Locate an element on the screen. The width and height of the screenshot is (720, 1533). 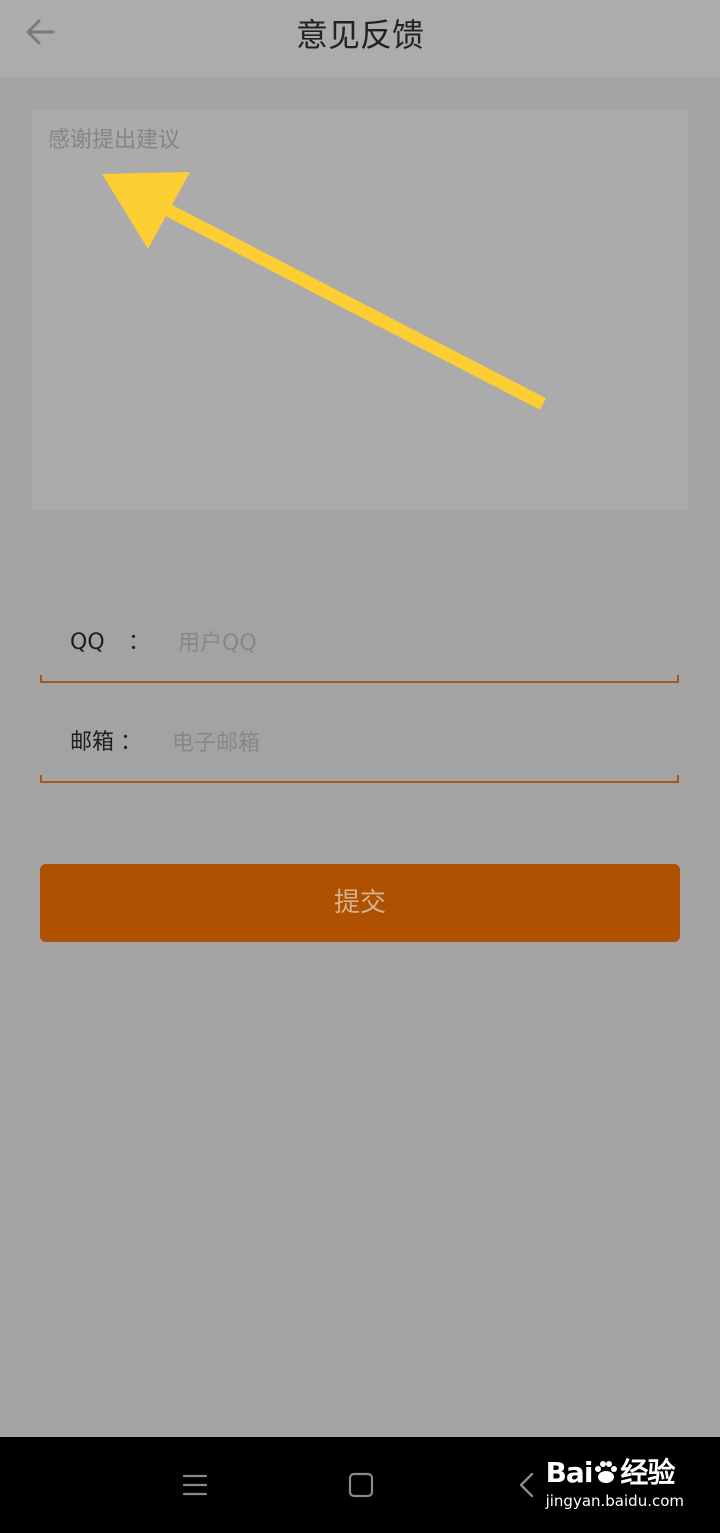
email-field-row: 邮箱 ： is located at coordinates (359, 747).